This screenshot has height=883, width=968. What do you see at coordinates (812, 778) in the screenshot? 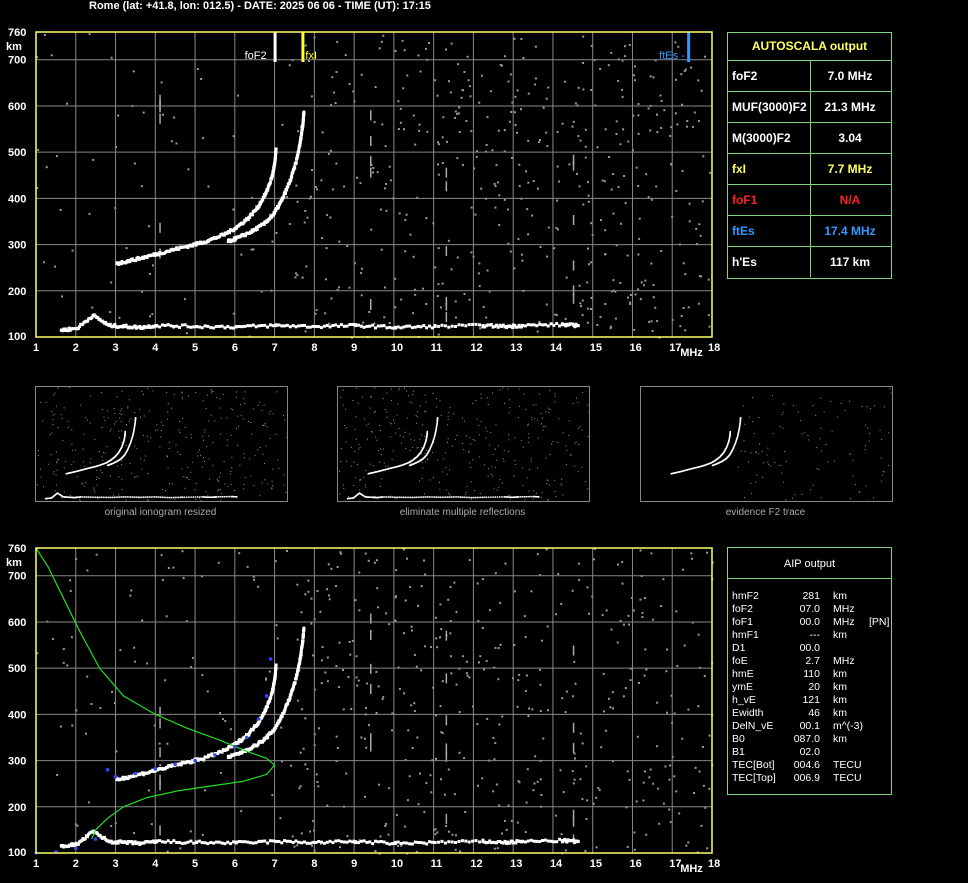
I see `aip-row: TEC[Top] 006.9 TECU` at bounding box center [812, 778].